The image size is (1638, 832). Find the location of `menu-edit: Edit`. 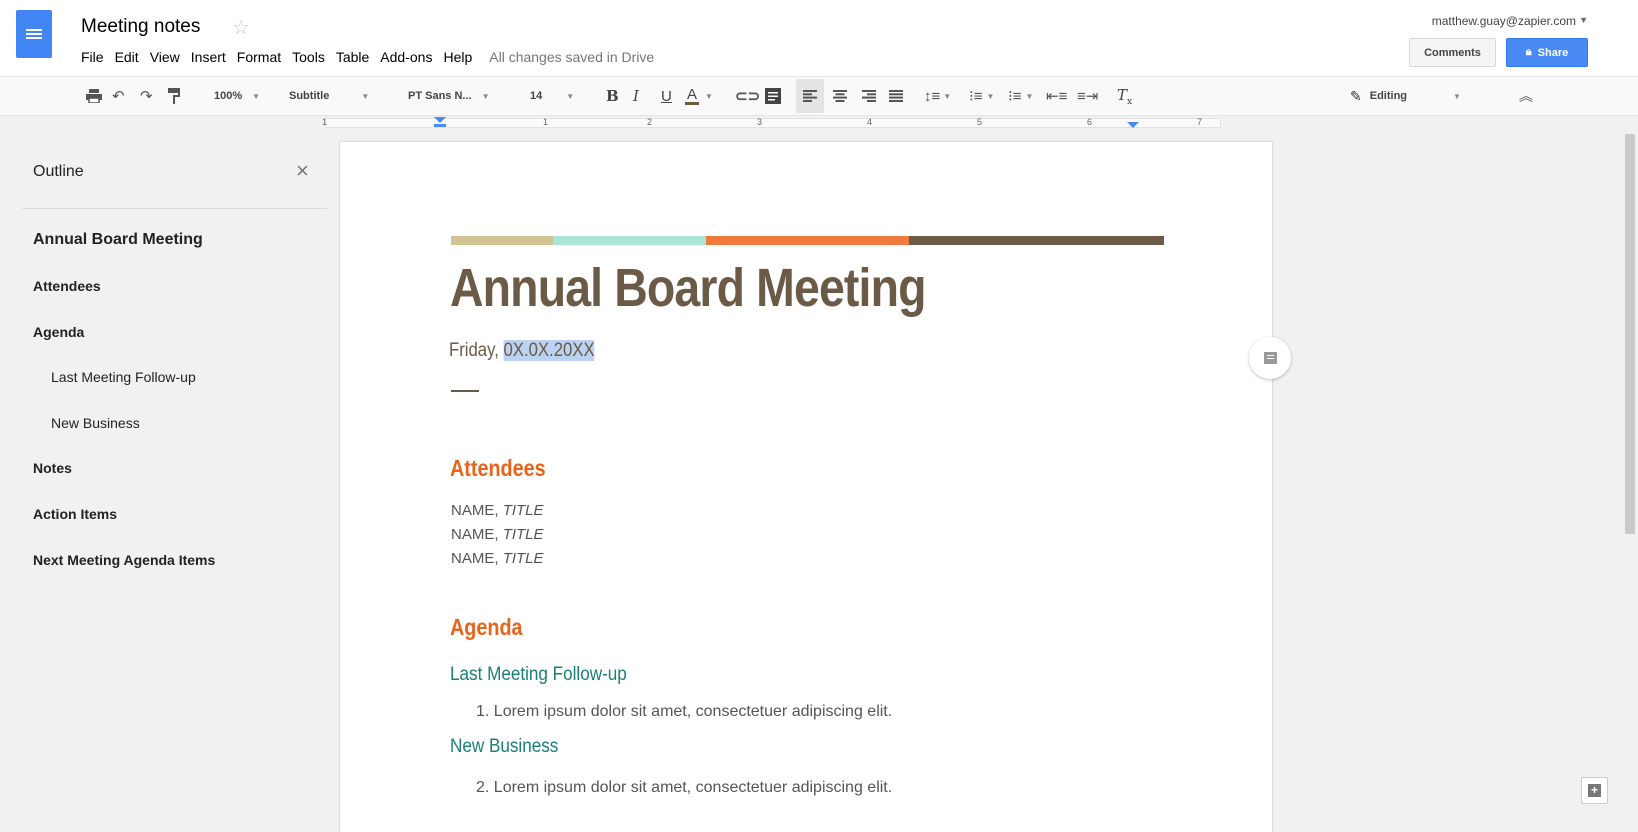

menu-edit: Edit is located at coordinates (127, 57).